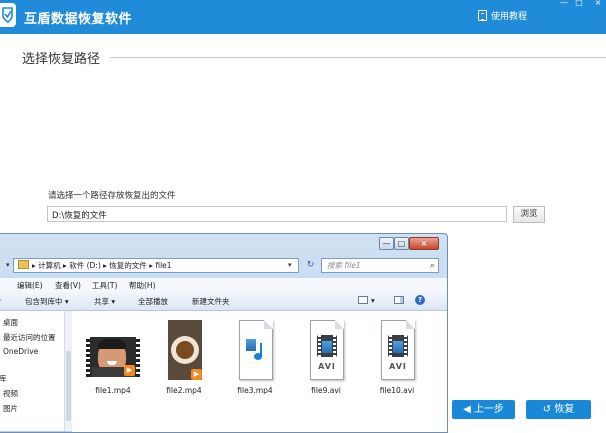 This screenshot has height=433, width=606. Describe the element at coordinates (211, 301) in the screenshot. I see `new-folder-button: 新建文件夹` at that location.